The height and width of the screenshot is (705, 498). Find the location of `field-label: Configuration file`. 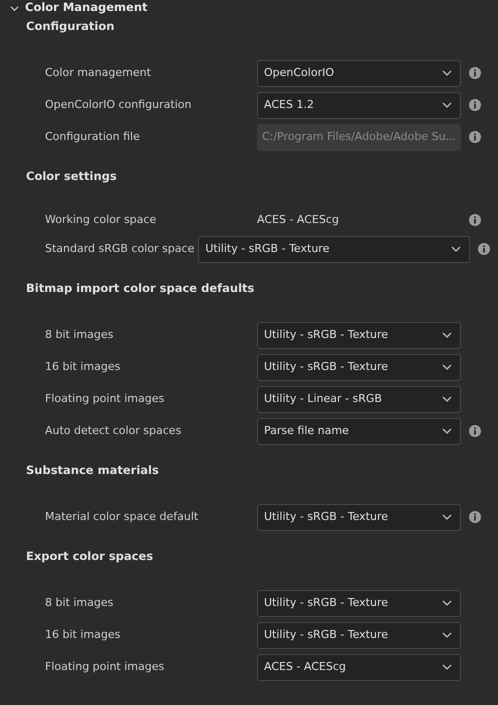

field-label: Configuration file is located at coordinates (93, 136).